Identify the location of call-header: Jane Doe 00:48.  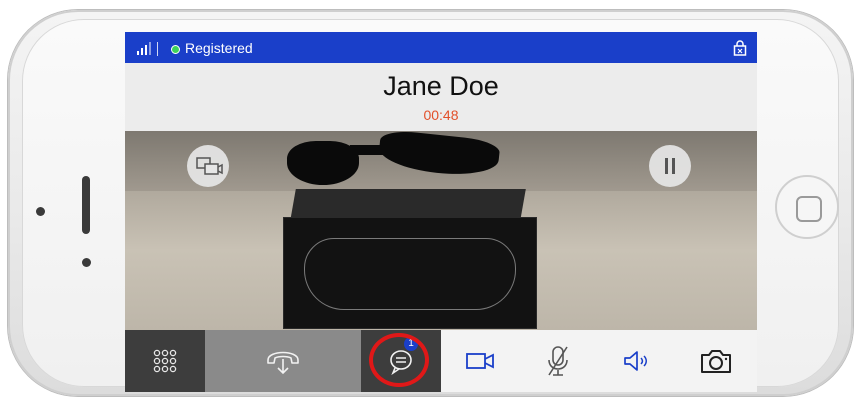
(441, 97).